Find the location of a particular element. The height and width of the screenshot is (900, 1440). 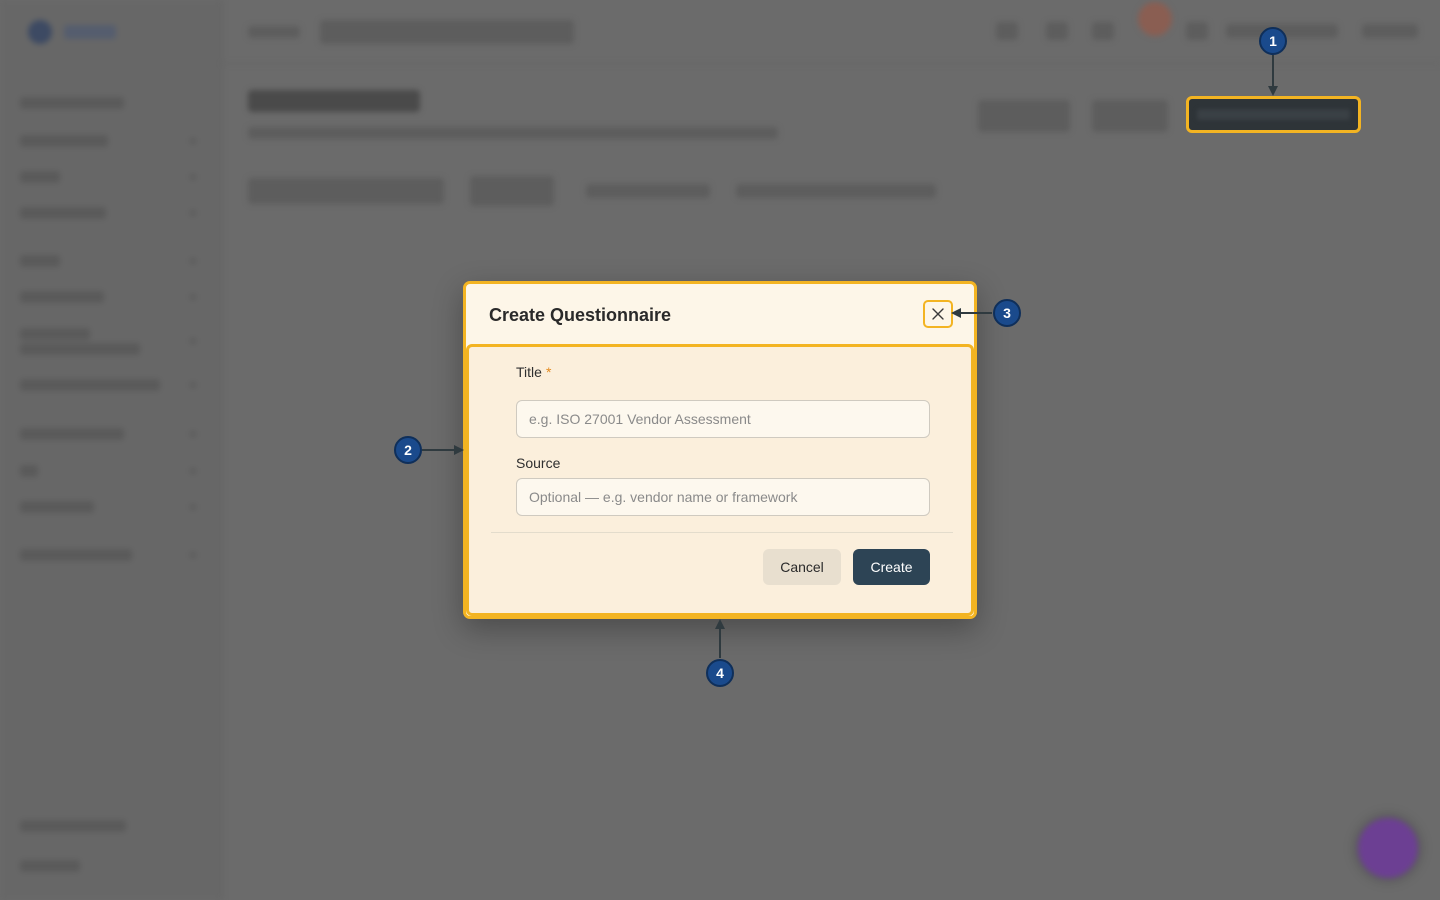

required-marker: * is located at coordinates (548, 372).